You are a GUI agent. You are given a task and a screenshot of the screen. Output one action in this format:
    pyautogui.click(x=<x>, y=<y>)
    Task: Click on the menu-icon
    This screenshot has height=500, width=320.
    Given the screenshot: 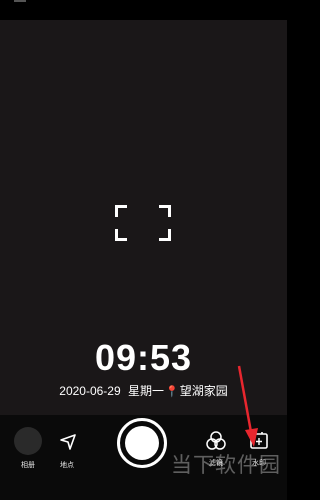 What is the action you would take?
    pyautogui.click(x=20, y=1)
    